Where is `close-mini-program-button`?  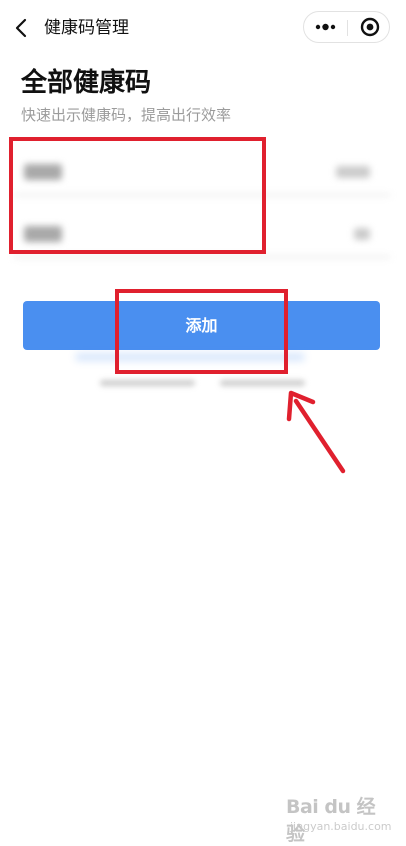
close-mini-program-button is located at coordinates (369, 27).